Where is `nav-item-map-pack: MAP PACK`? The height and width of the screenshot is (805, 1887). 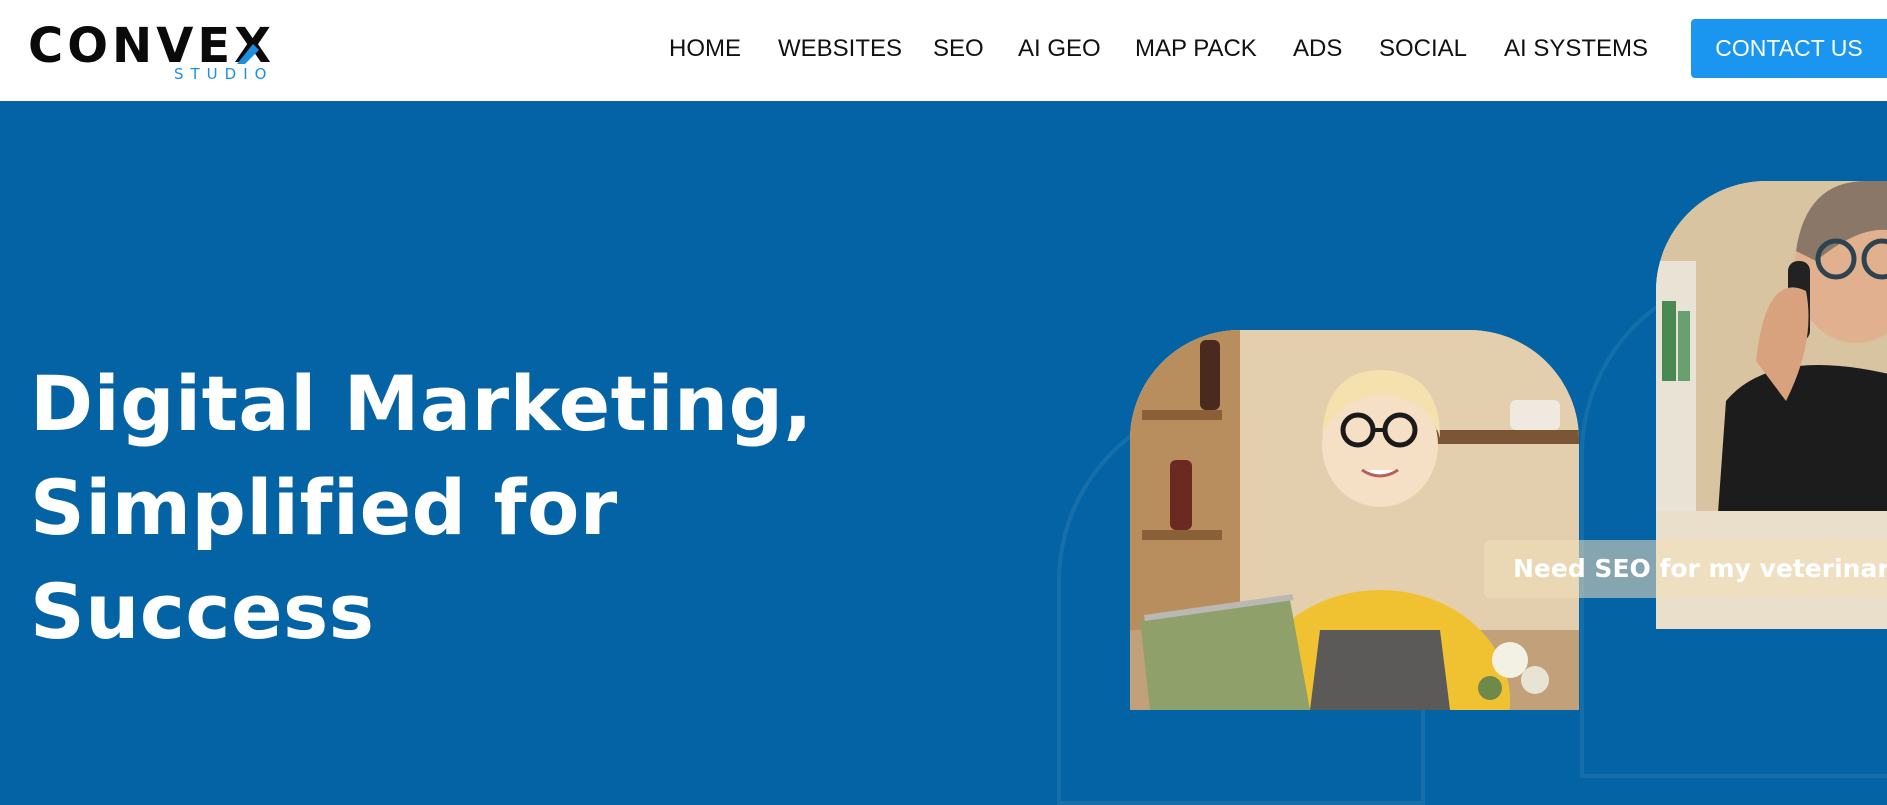
nav-item-map-pack: MAP PACK is located at coordinates (1196, 49).